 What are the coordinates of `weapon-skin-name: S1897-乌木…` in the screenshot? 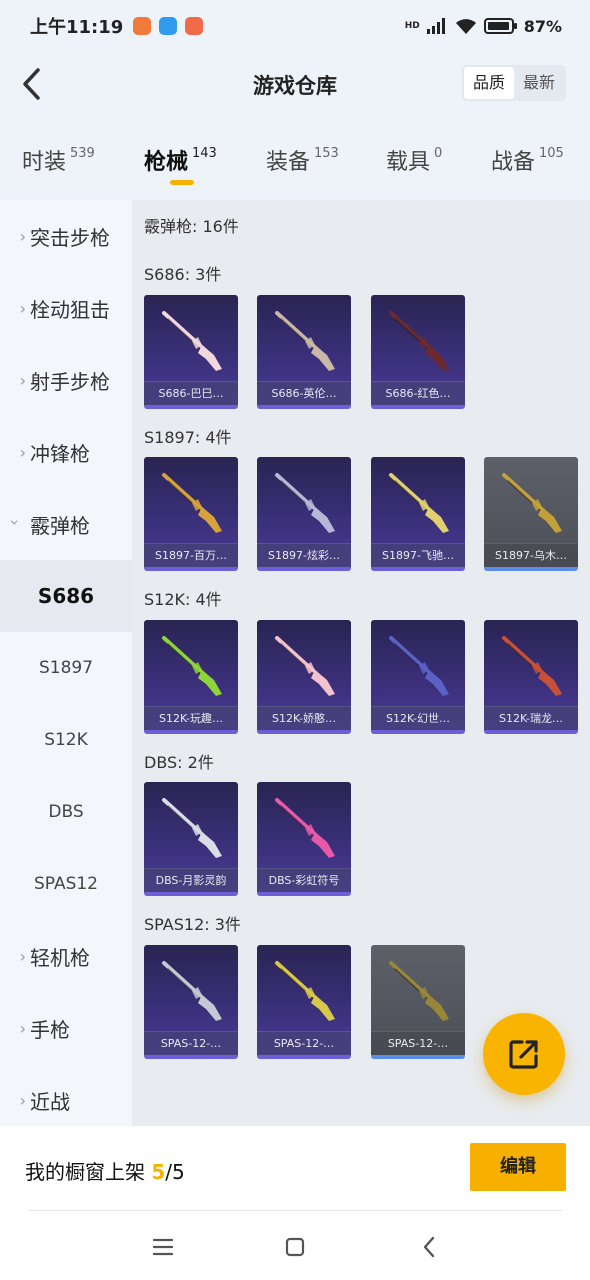 It's located at (531, 555).